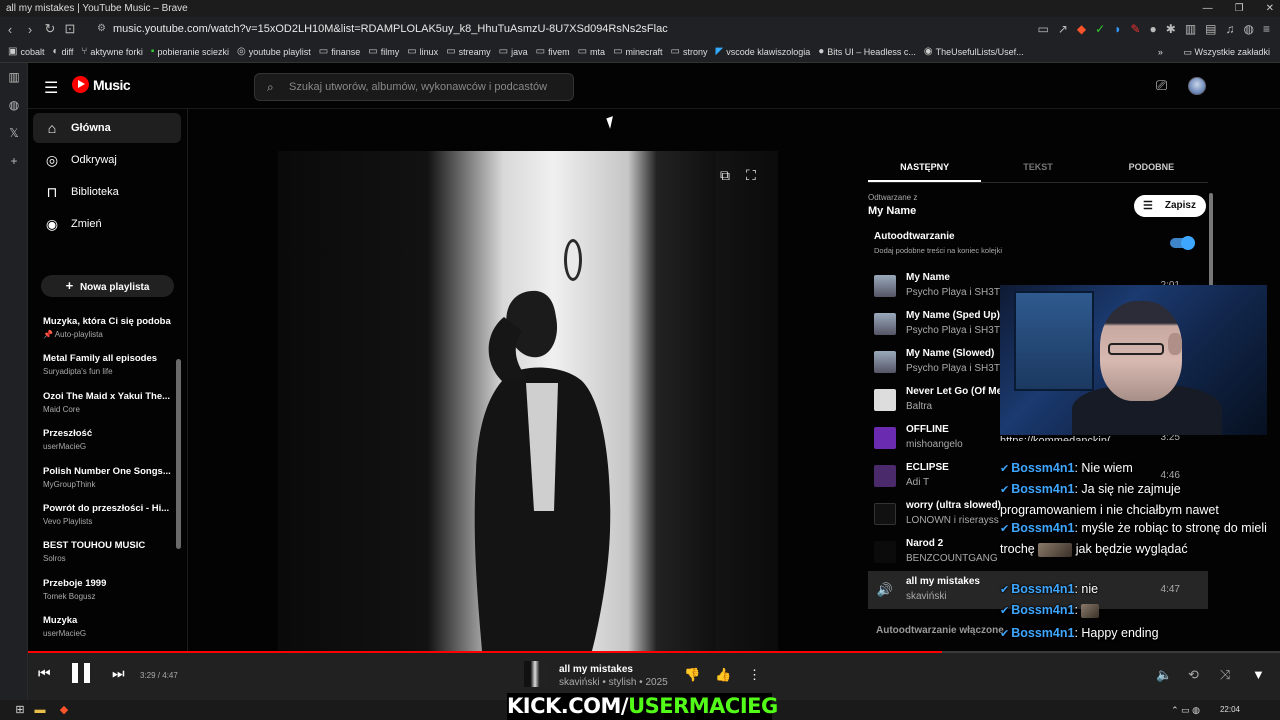 Image resolution: width=1280 pixels, height=720 pixels. What do you see at coordinates (692, 675) in the screenshot?
I see `dislike-icon: 👎` at bounding box center [692, 675].